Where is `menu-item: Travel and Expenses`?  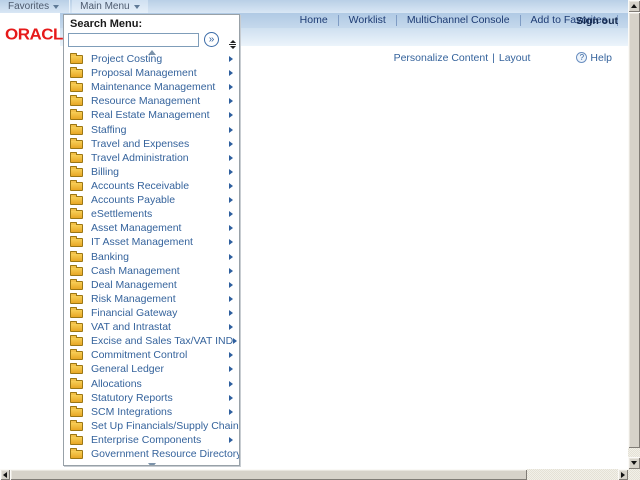 menu-item: Travel and Expenses is located at coordinates (151, 144).